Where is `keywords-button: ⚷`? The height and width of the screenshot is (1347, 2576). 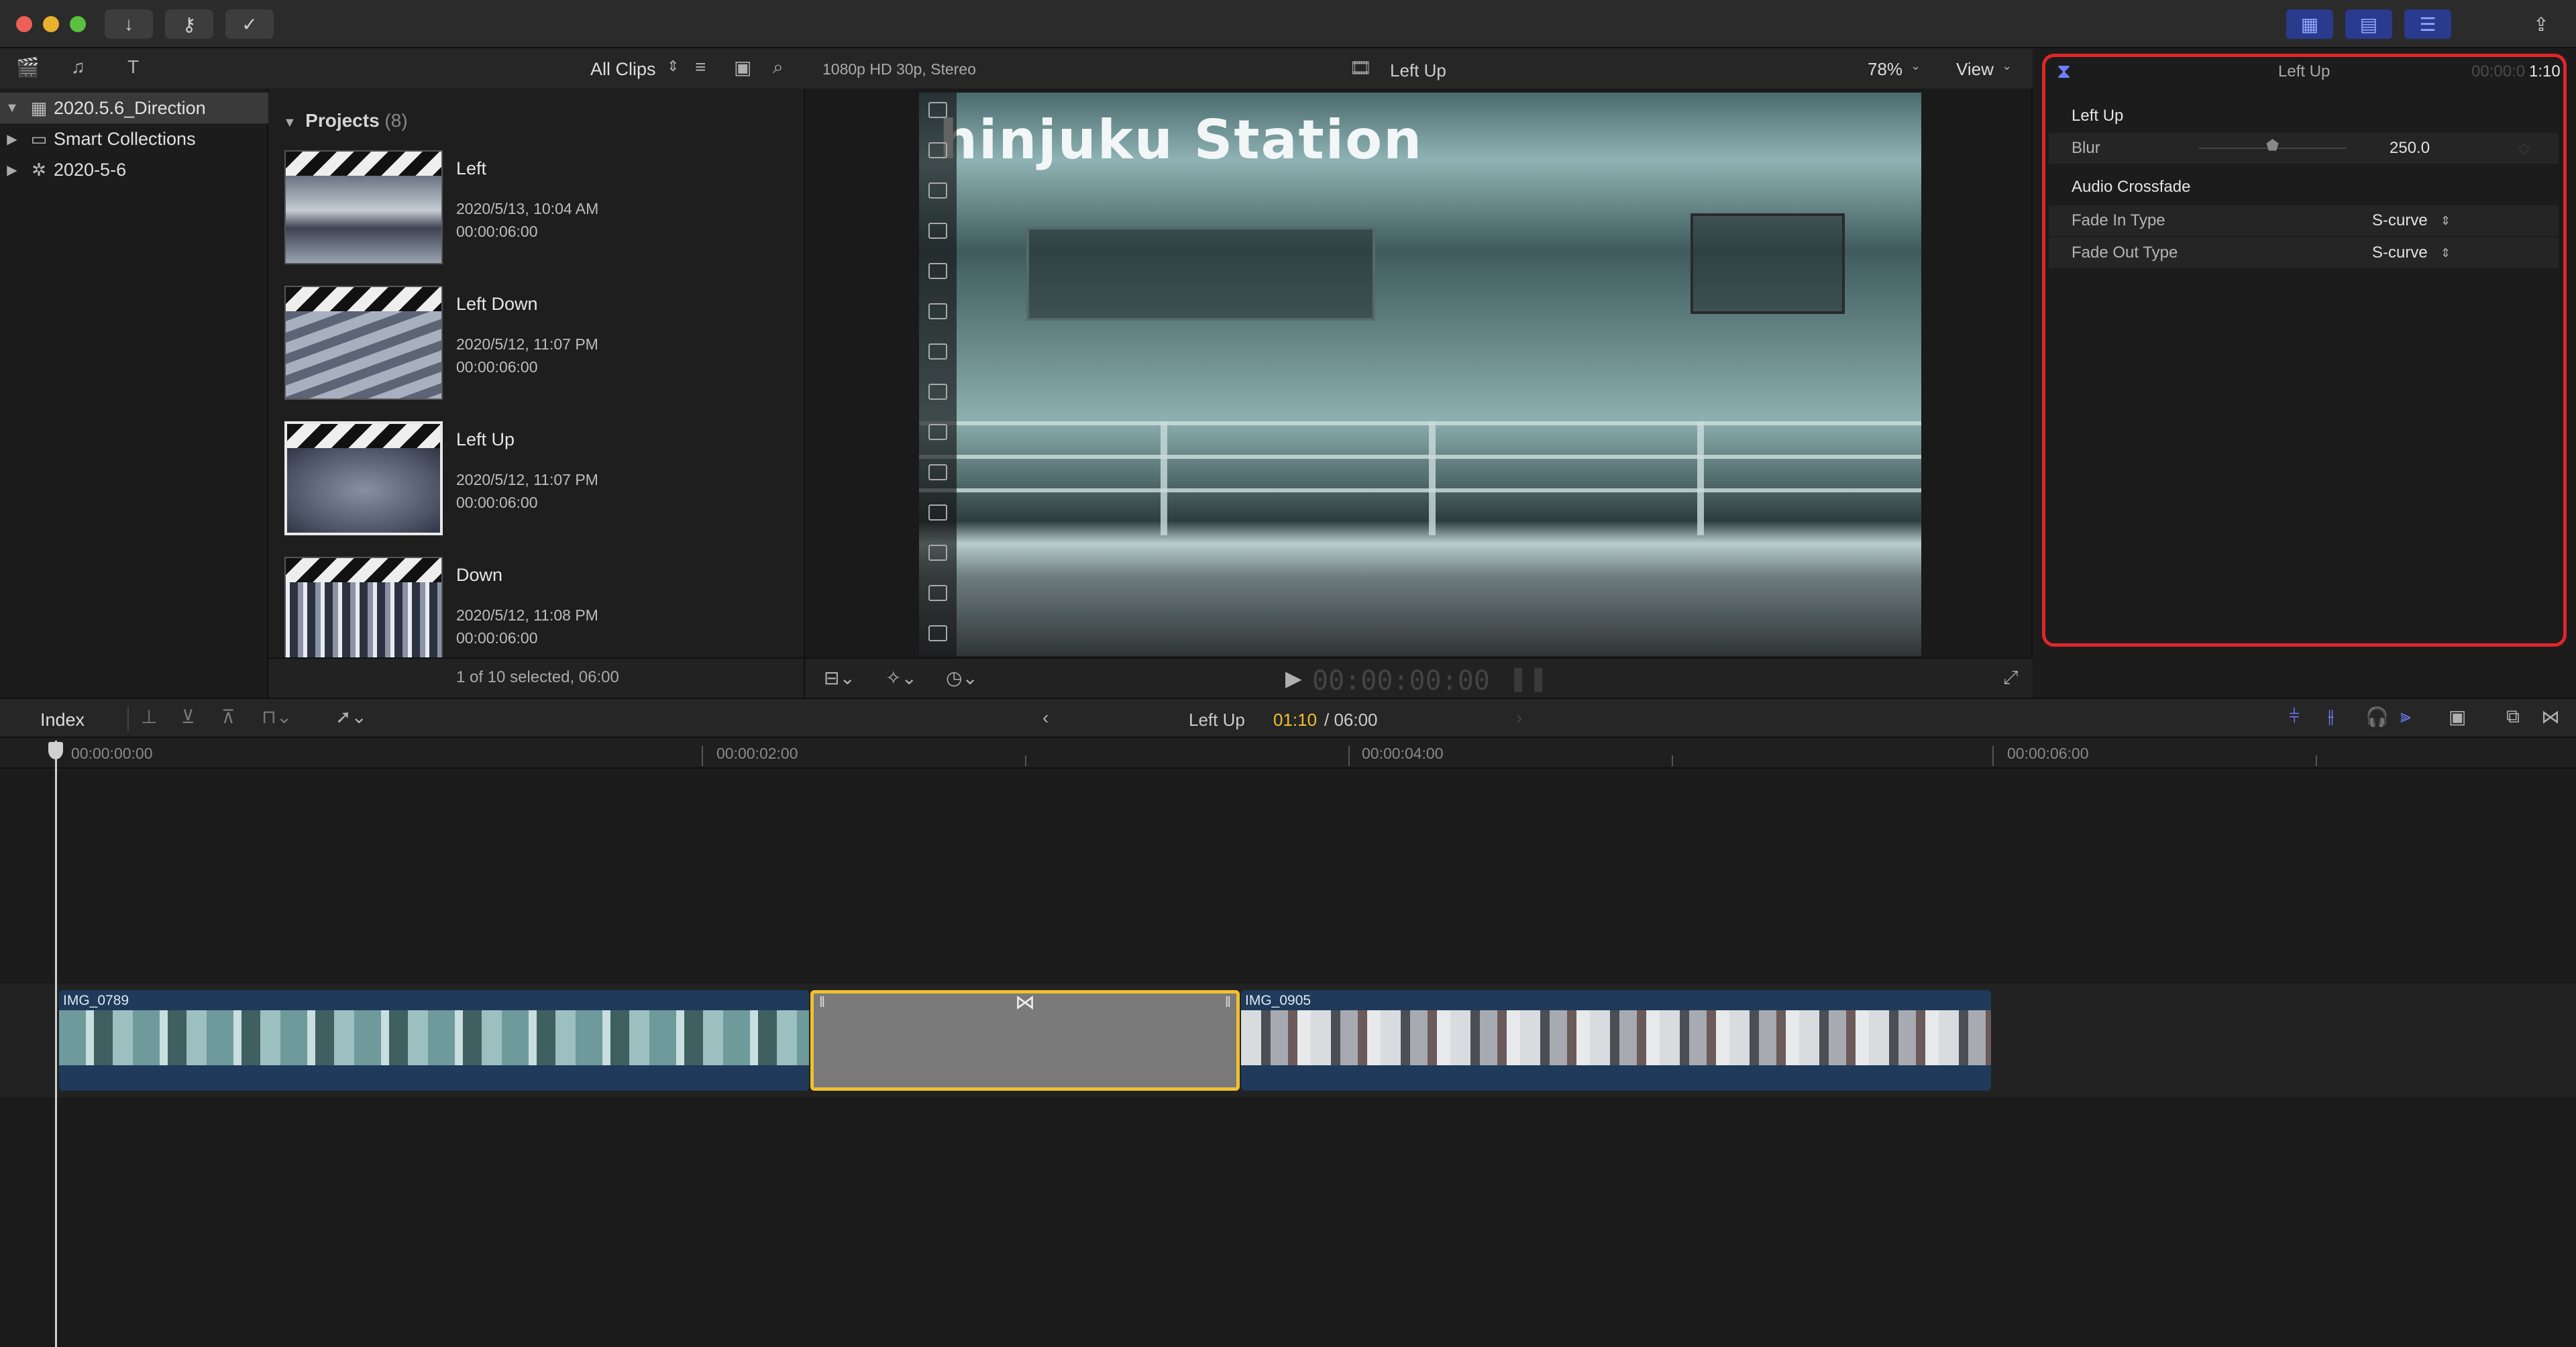 keywords-button: ⚷ is located at coordinates (189, 24).